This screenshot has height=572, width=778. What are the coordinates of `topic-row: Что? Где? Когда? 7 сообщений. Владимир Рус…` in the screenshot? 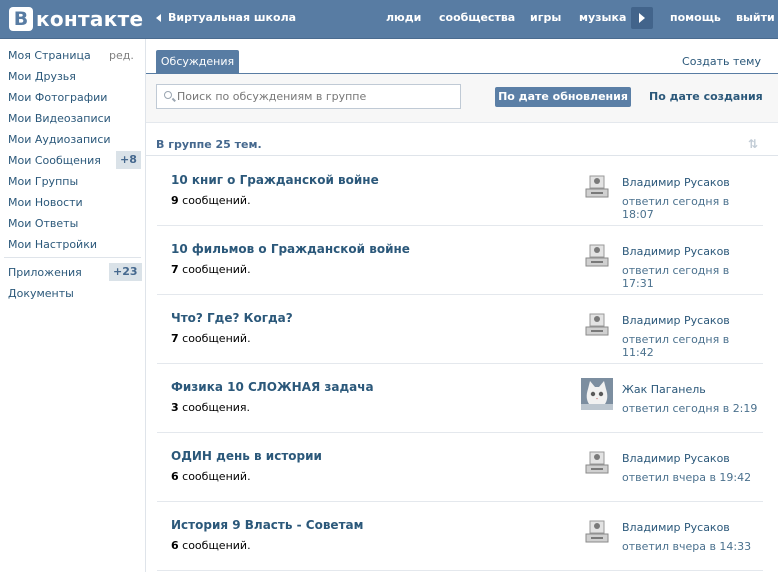 It's located at (460, 329).